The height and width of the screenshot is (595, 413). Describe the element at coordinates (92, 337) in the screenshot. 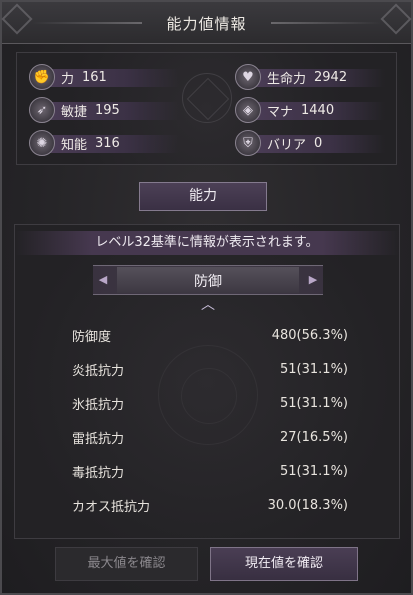

I see `row-label: 防御度` at that location.